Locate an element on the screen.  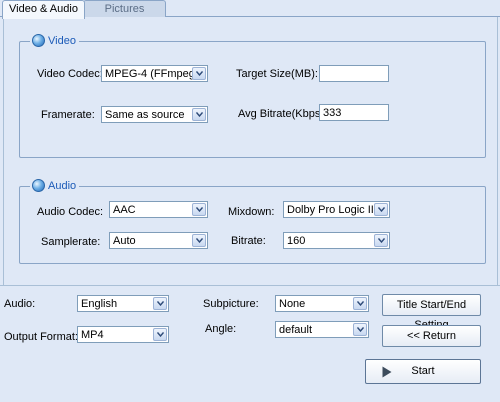
start-button-label: Start is located at coordinates (423, 371).